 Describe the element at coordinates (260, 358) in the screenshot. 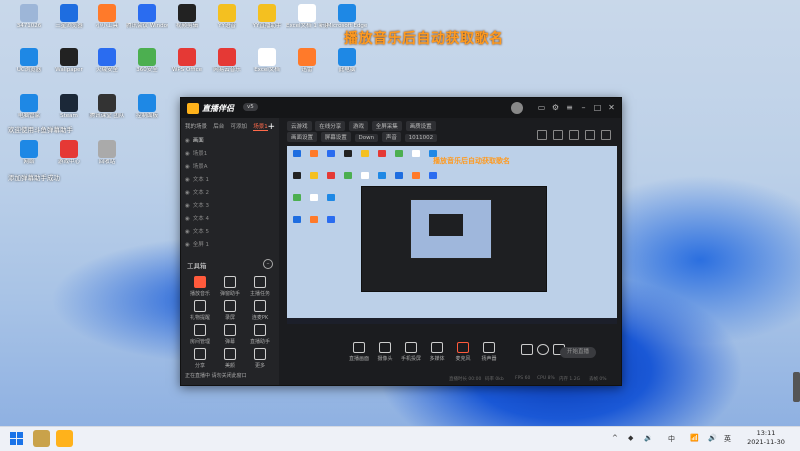

I see `tool-button: 更多` at that location.